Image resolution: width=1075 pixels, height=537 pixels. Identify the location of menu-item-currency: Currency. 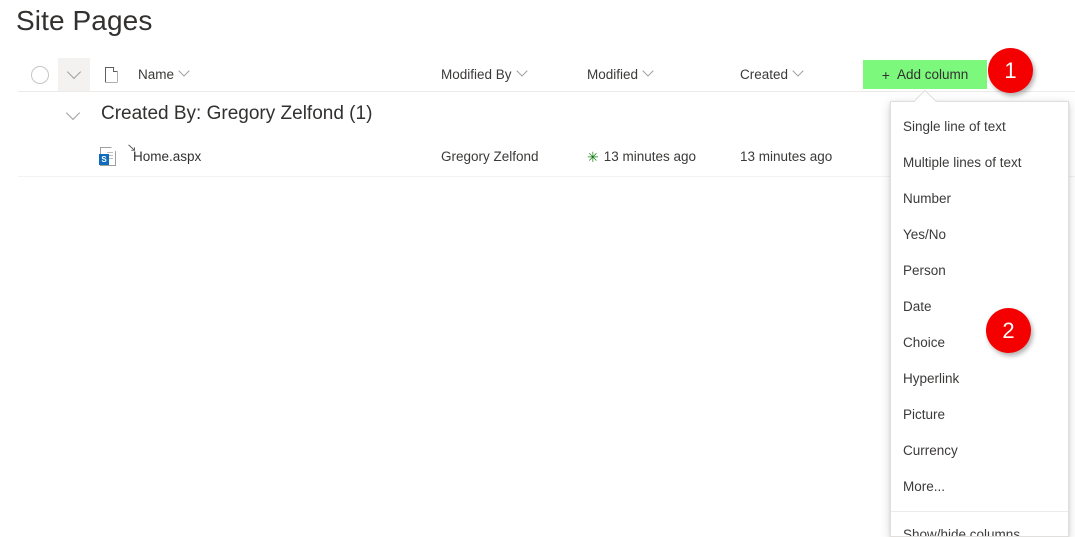
(979, 451).